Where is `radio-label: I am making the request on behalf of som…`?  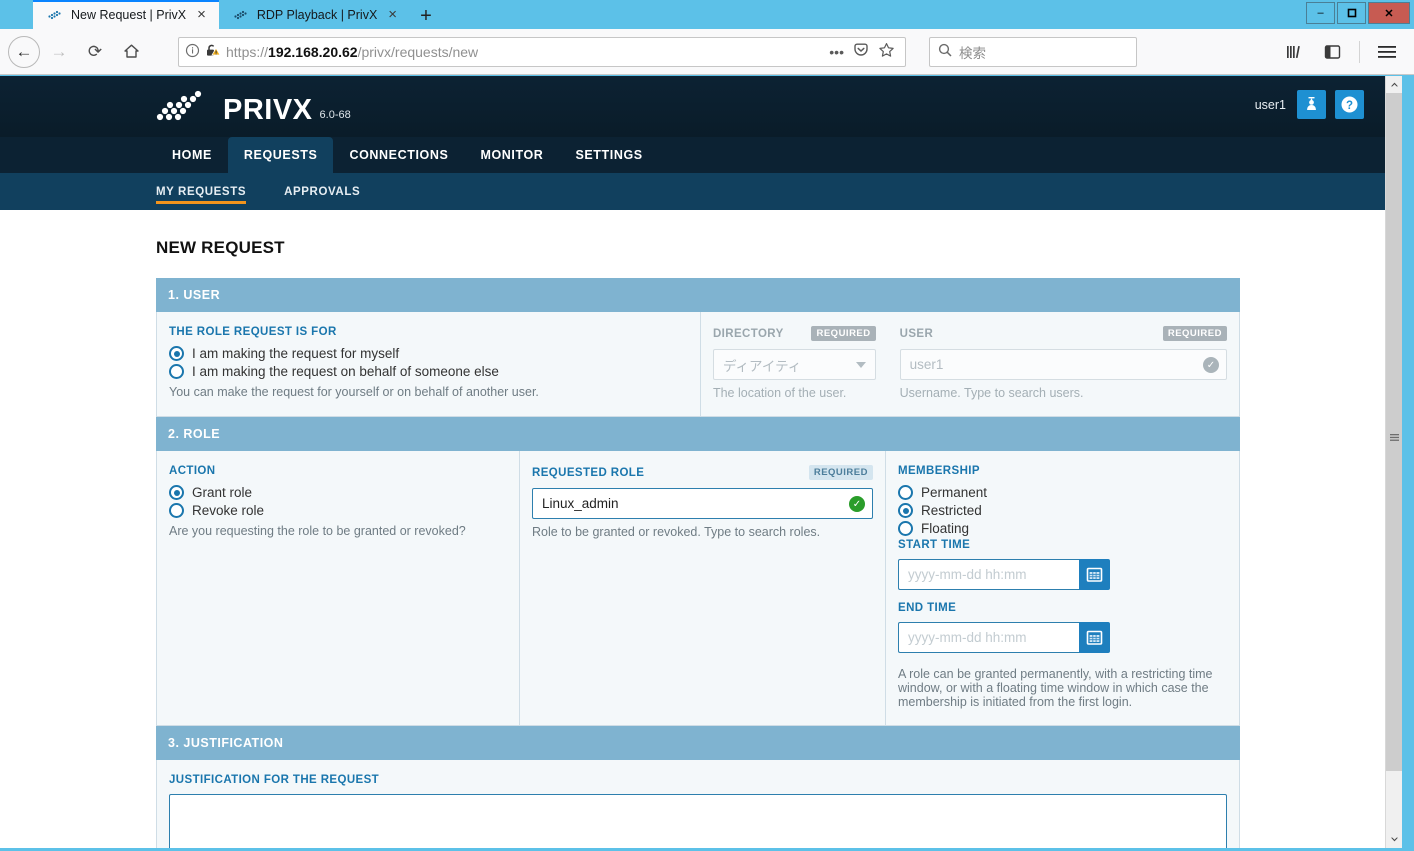
radio-label: I am making the request on behalf of som… is located at coordinates (345, 371).